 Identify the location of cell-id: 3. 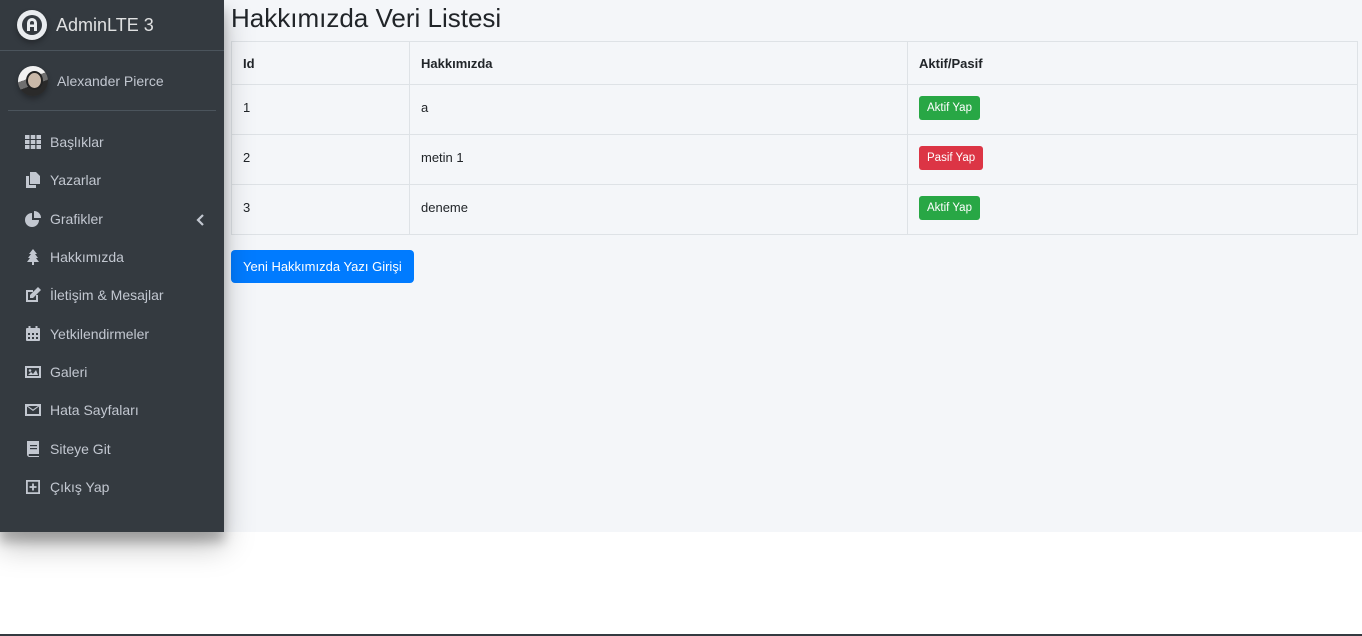
(320, 209).